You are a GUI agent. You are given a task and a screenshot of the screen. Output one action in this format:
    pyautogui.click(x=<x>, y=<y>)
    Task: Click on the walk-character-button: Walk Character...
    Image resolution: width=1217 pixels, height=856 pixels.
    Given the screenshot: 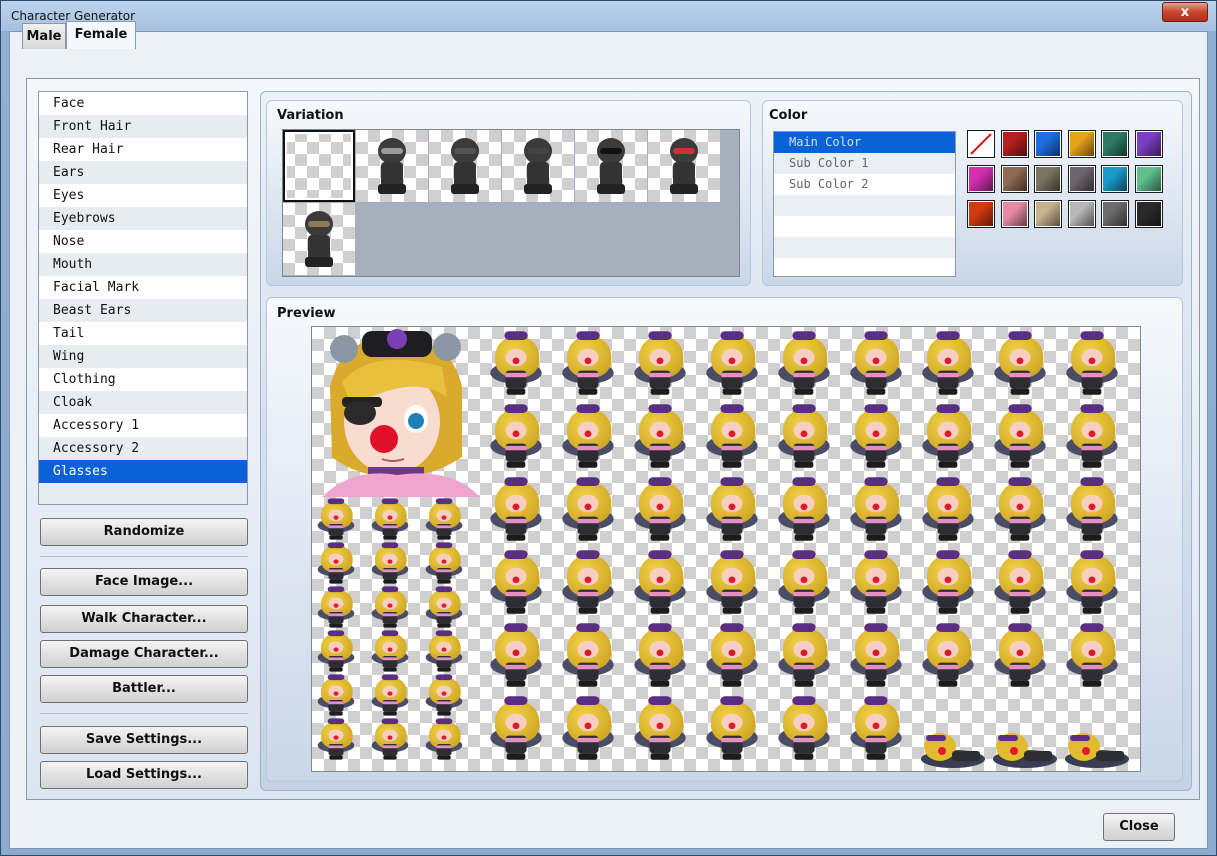 What is the action you would take?
    pyautogui.click(x=144, y=619)
    